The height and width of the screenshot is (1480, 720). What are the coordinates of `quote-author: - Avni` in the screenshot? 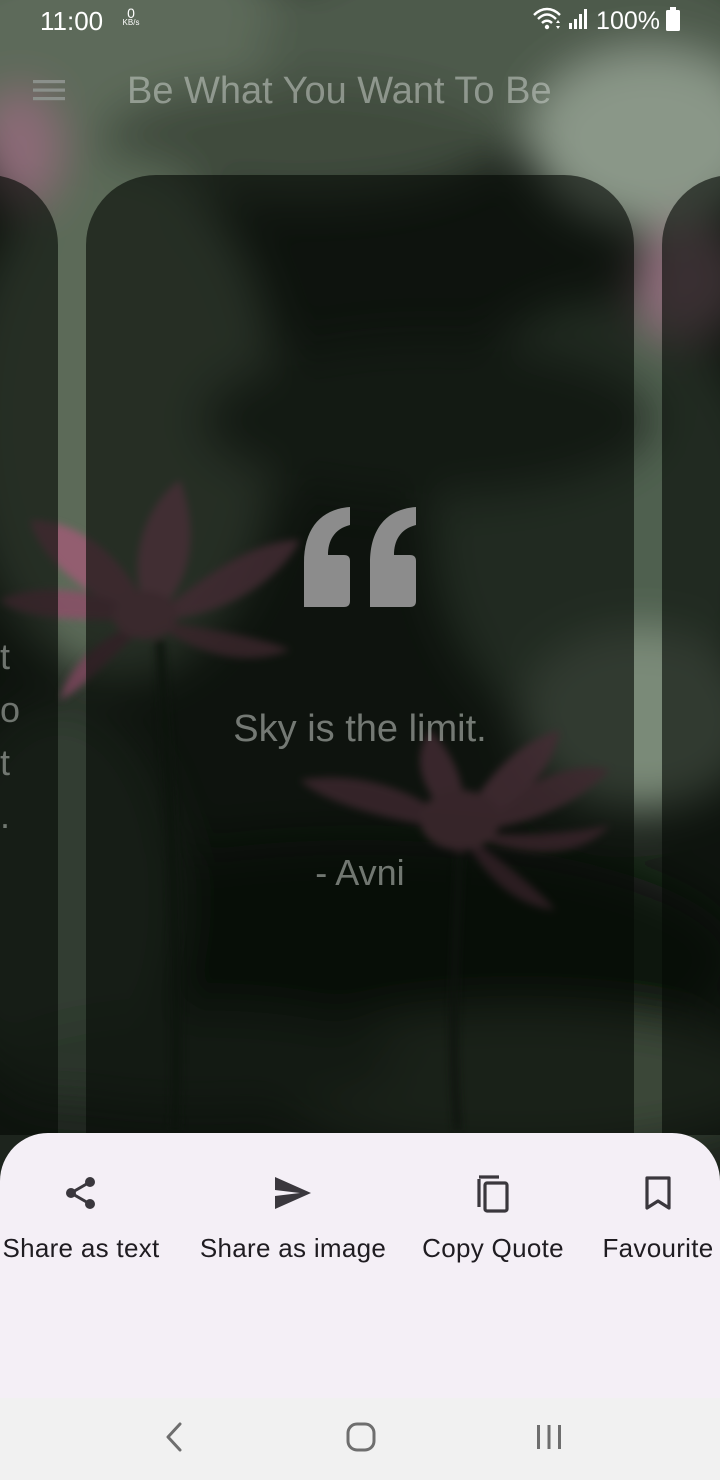 It's located at (360, 872).